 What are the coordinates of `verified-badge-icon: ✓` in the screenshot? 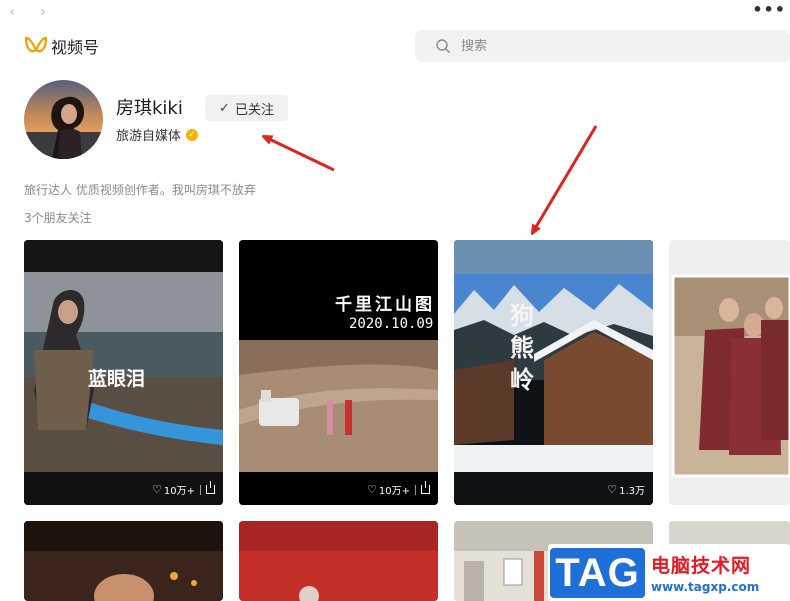 It's located at (192, 134).